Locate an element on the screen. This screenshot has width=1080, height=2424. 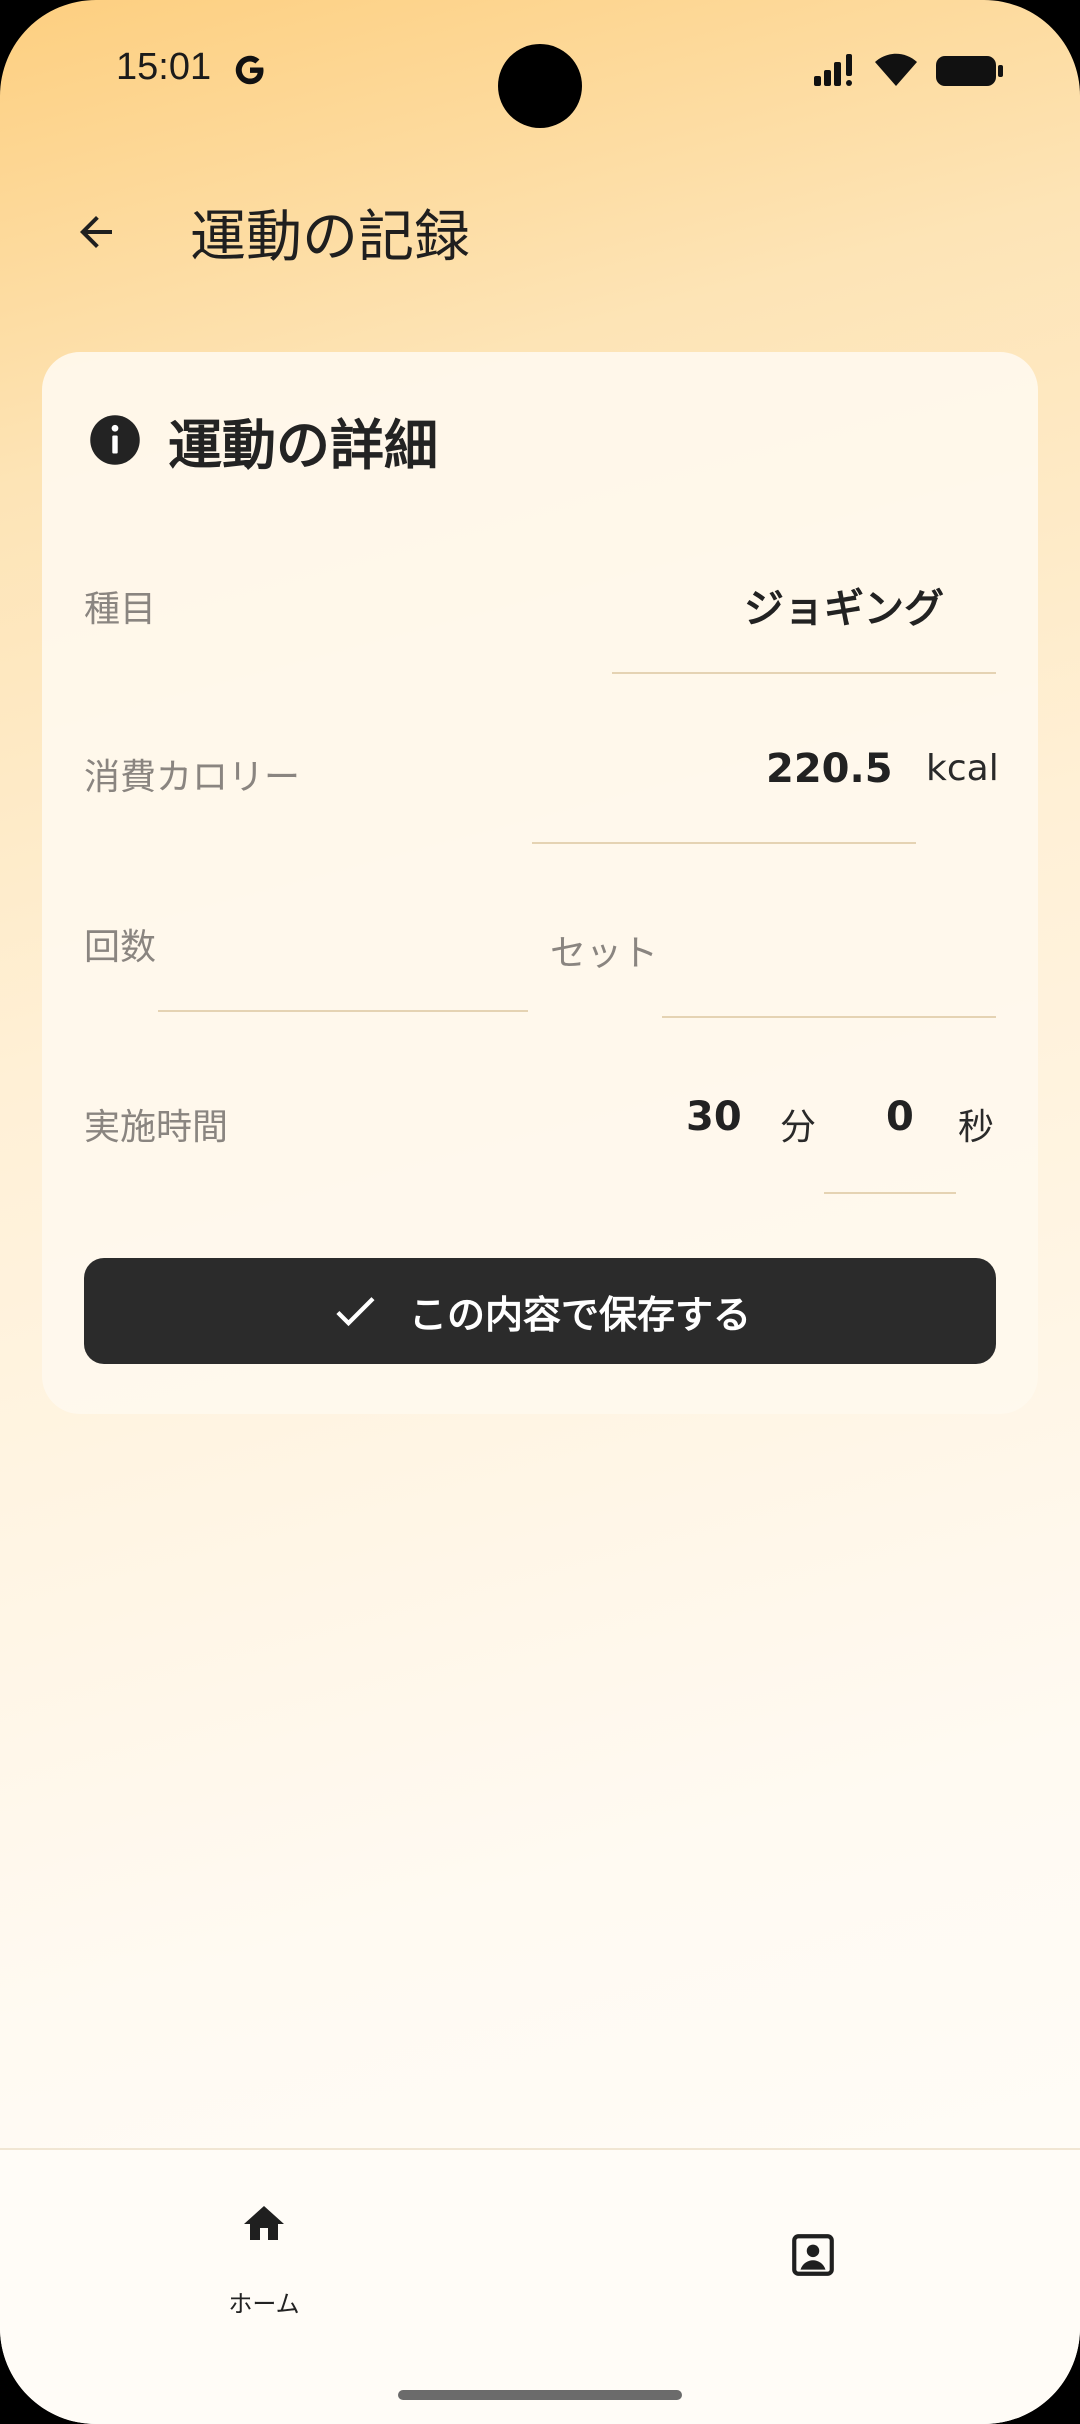
info-icon is located at coordinates (115, 440).